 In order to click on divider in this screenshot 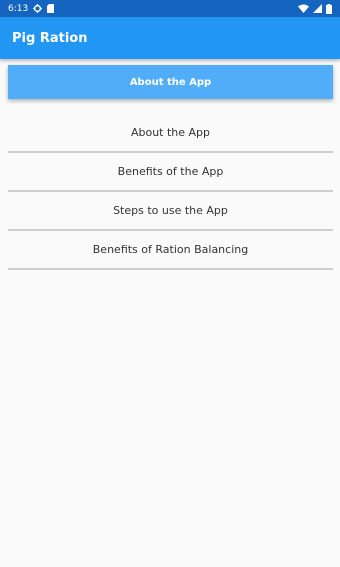, I will do `click(170, 269)`.